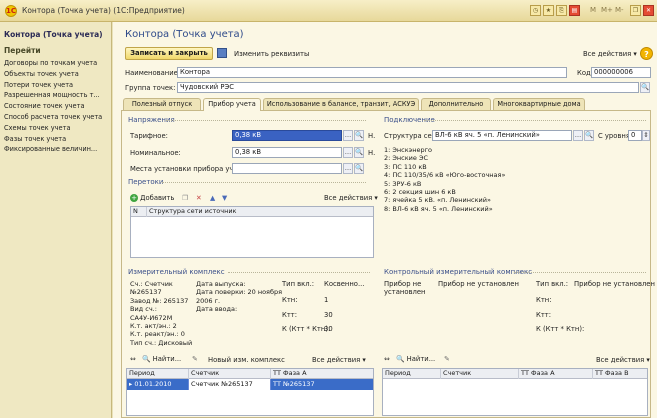 This screenshot has height=418, width=657. What do you see at coordinates (593, 10) in the screenshot?
I see `memory-m-button: M` at bounding box center [593, 10].